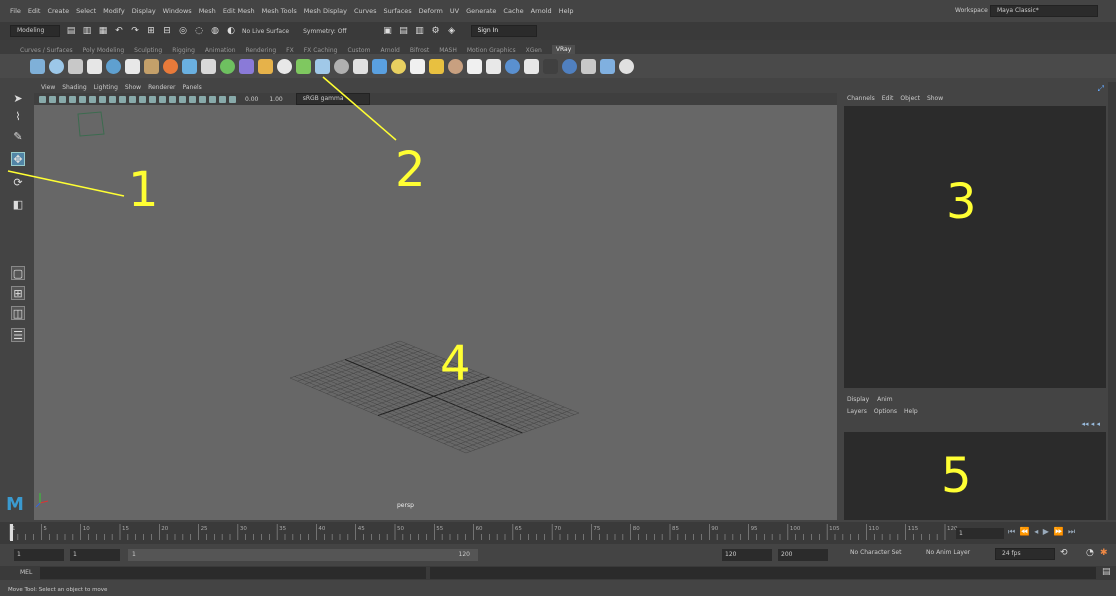 This screenshot has height=596, width=1116. I want to click on menu-mesh-tools: Mesh Tools, so click(279, 11).